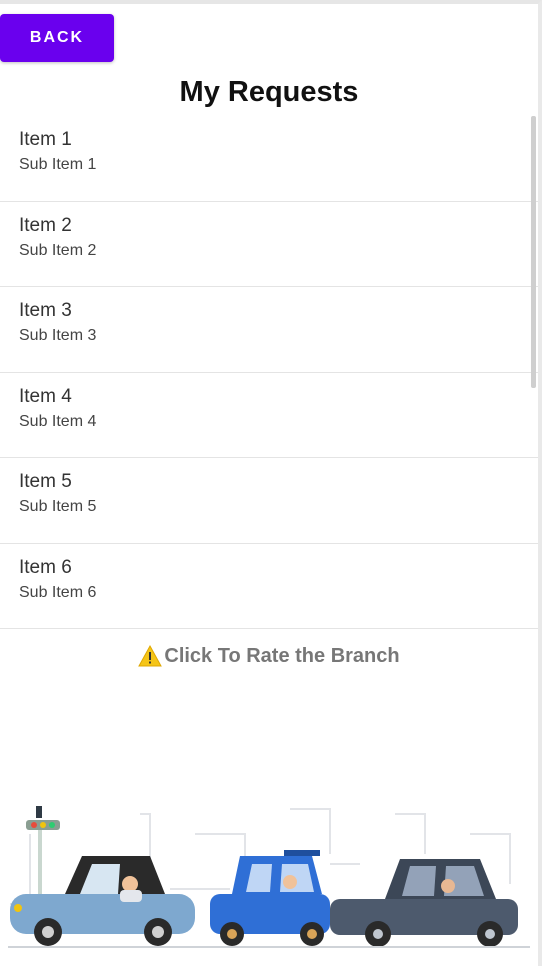  I want to click on warning-icon, so click(150, 655).